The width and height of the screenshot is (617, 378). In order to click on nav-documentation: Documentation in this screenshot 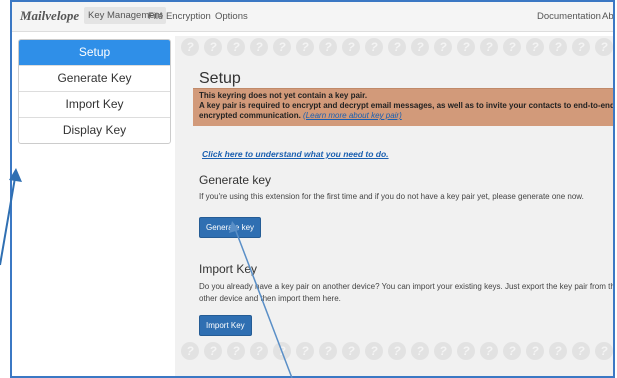, I will do `click(569, 16)`.